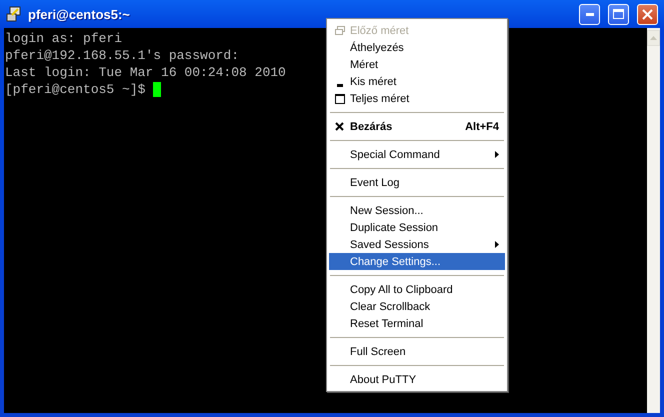  I want to click on menu-item: Reset Terminal, so click(417, 323).